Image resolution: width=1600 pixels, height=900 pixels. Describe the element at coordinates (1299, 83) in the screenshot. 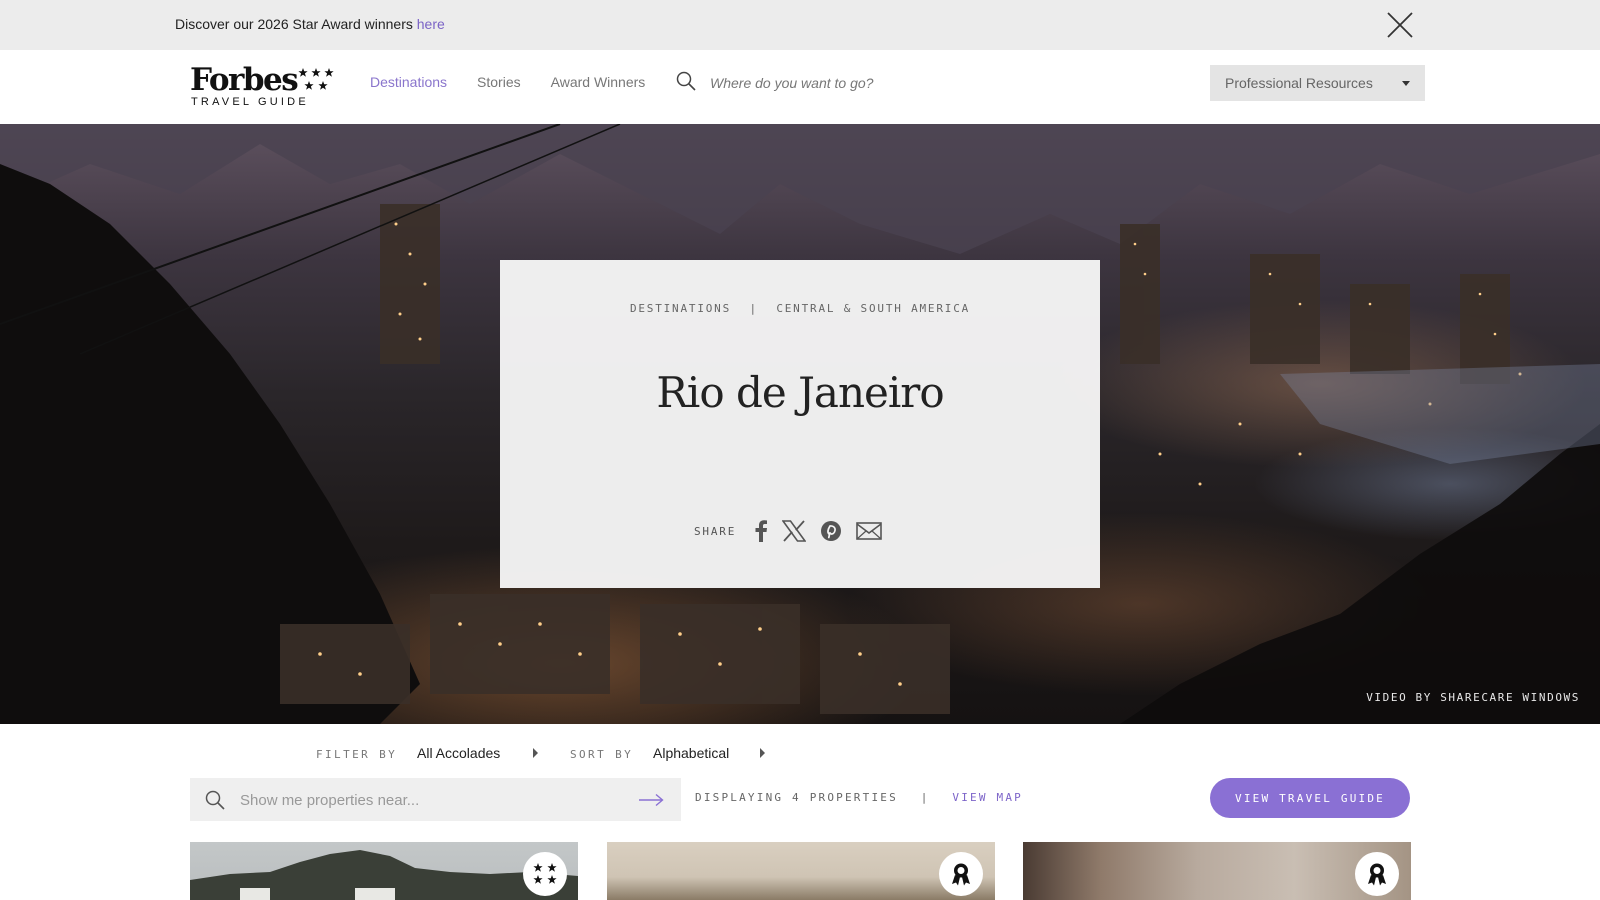

I see `professional-resources-label: Professional Resources` at that location.